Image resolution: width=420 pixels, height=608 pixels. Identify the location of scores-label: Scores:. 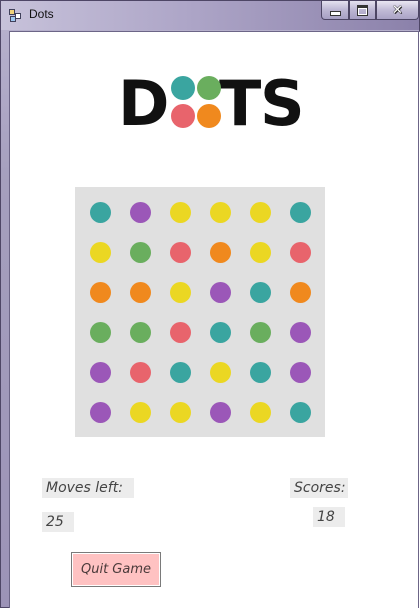
(319, 488).